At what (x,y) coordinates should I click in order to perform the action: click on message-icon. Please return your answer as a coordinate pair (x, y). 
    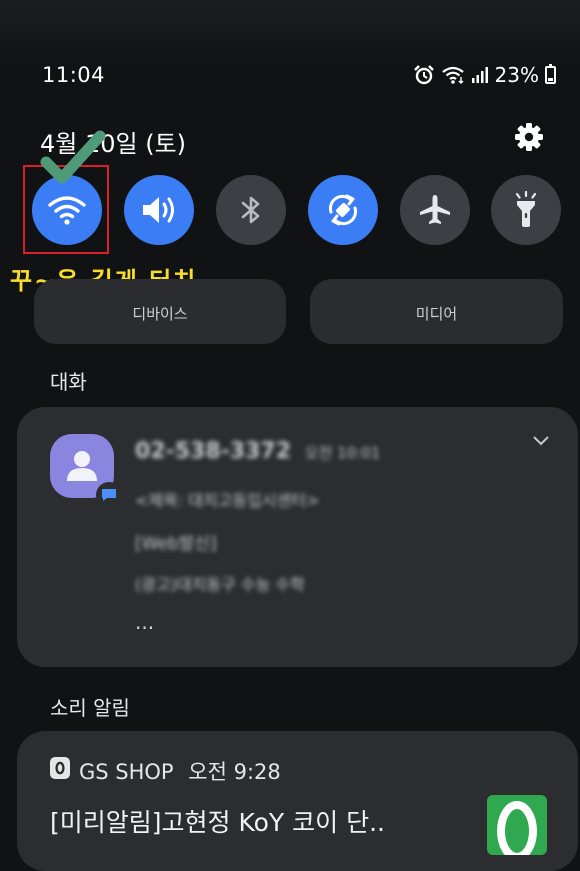
    Looking at the image, I should click on (109, 495).